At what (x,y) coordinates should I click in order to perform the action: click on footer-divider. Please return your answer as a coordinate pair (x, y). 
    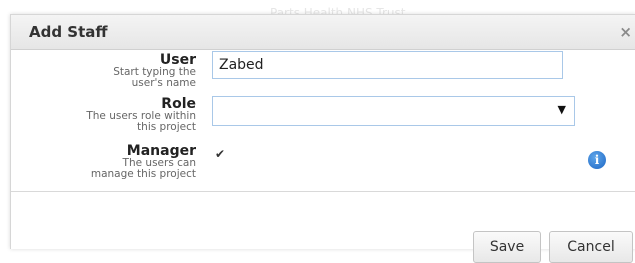
    Looking at the image, I should click on (323, 191).